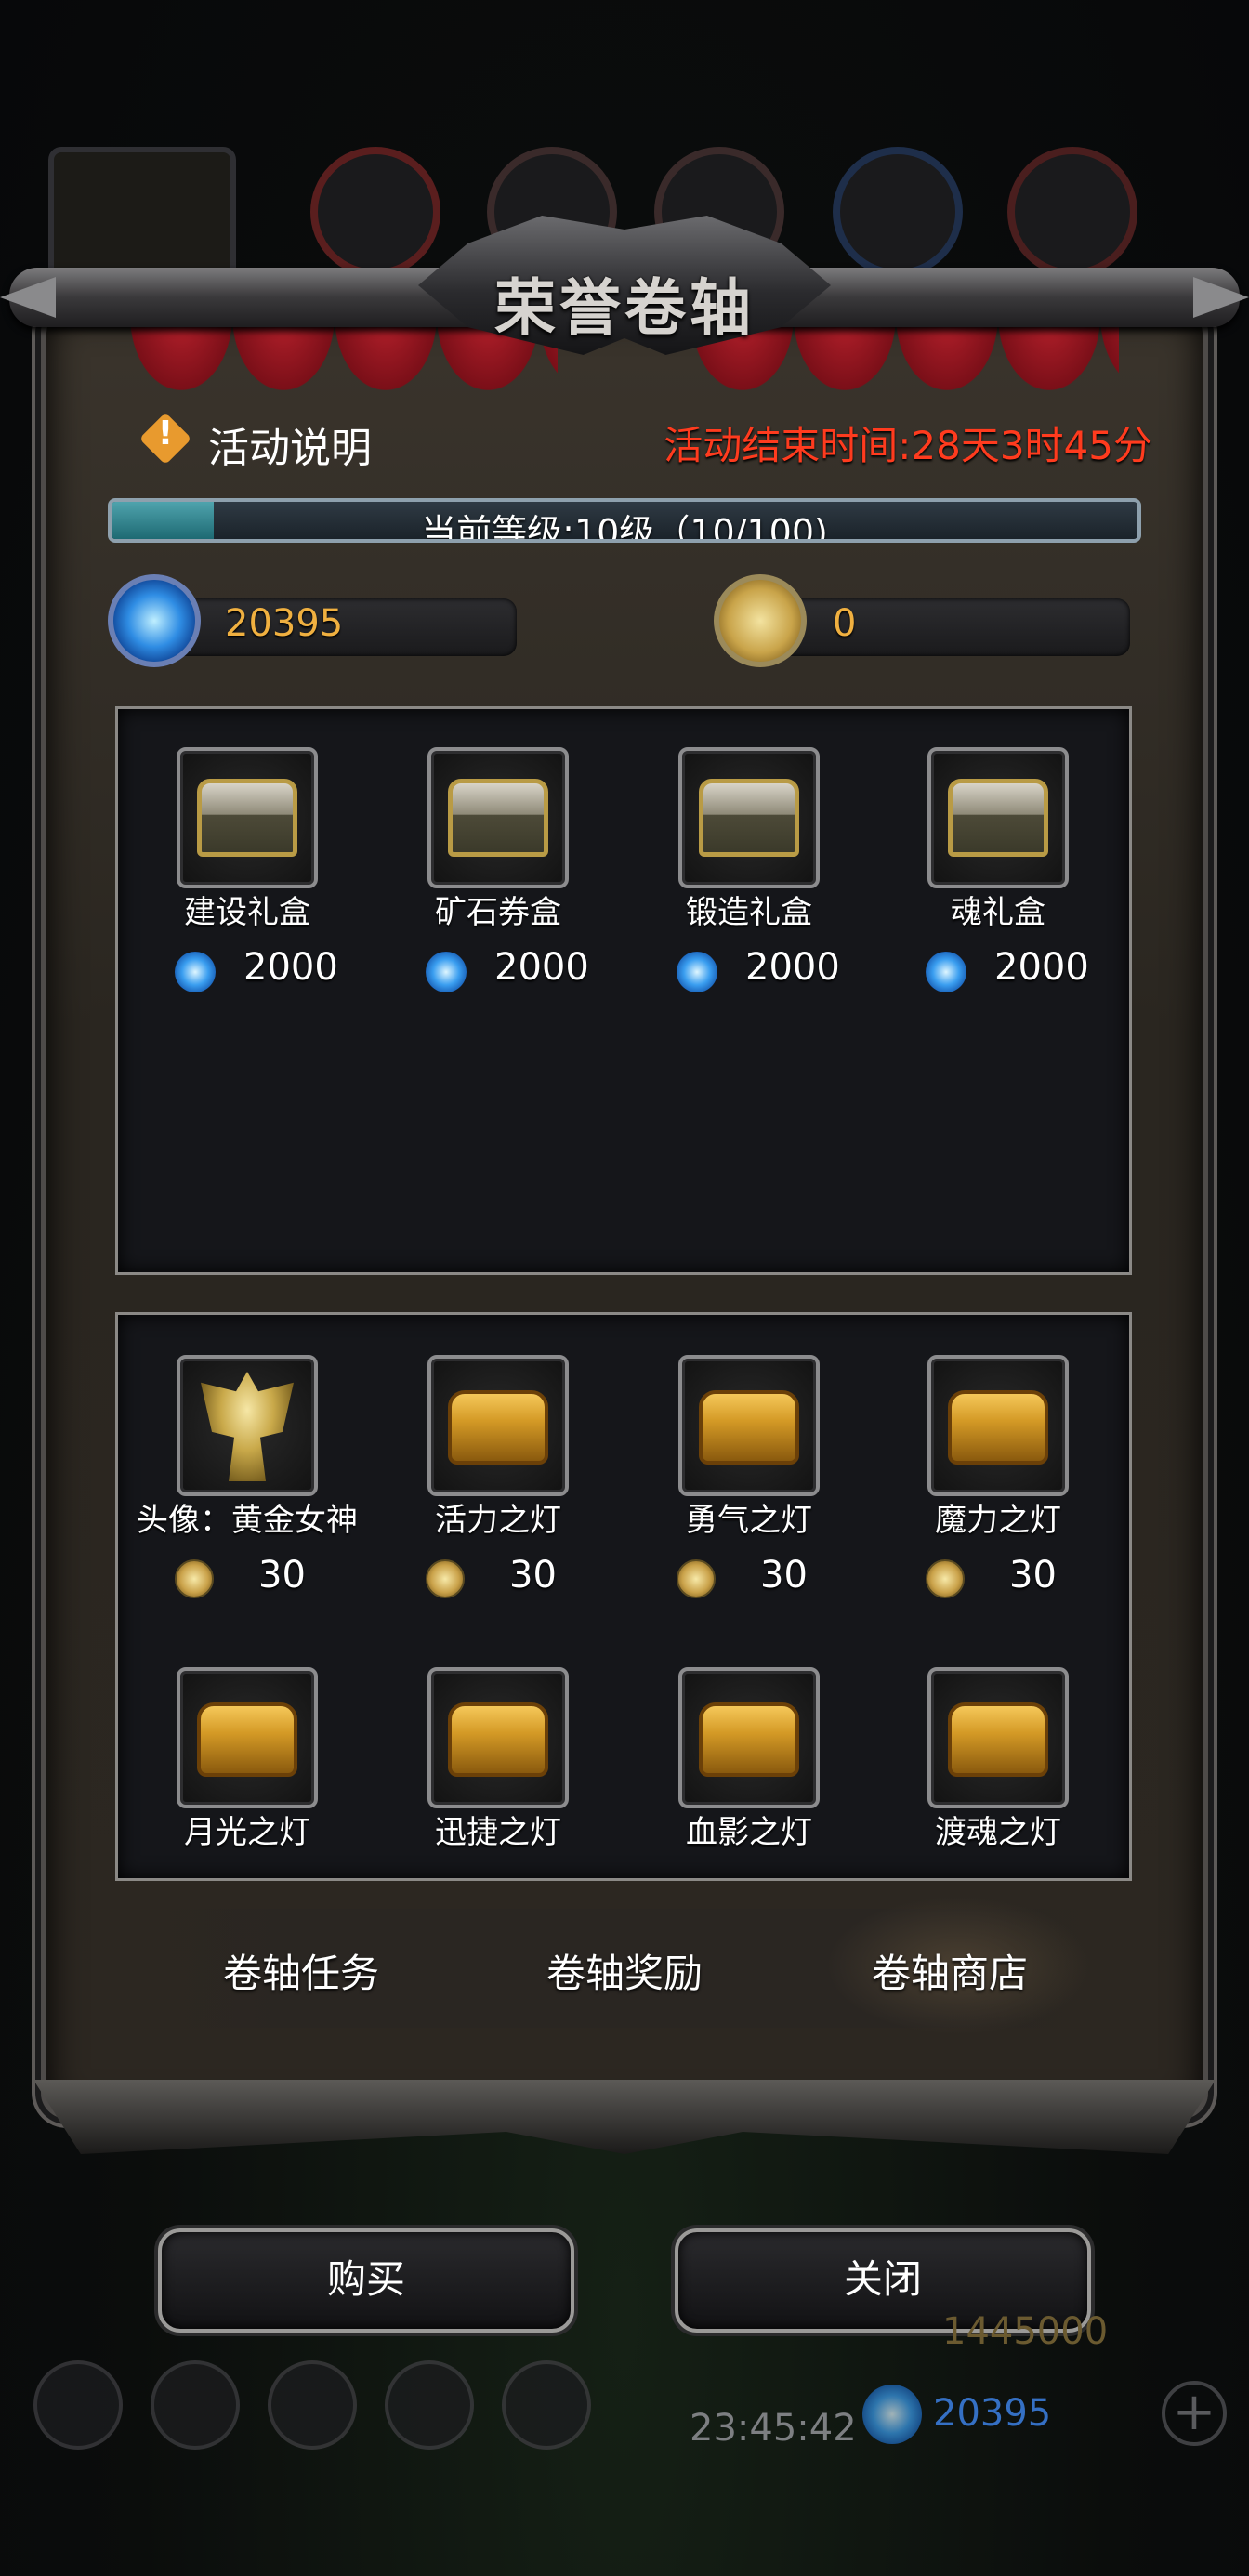  I want to click on blue-gem-icon, so click(154, 620).